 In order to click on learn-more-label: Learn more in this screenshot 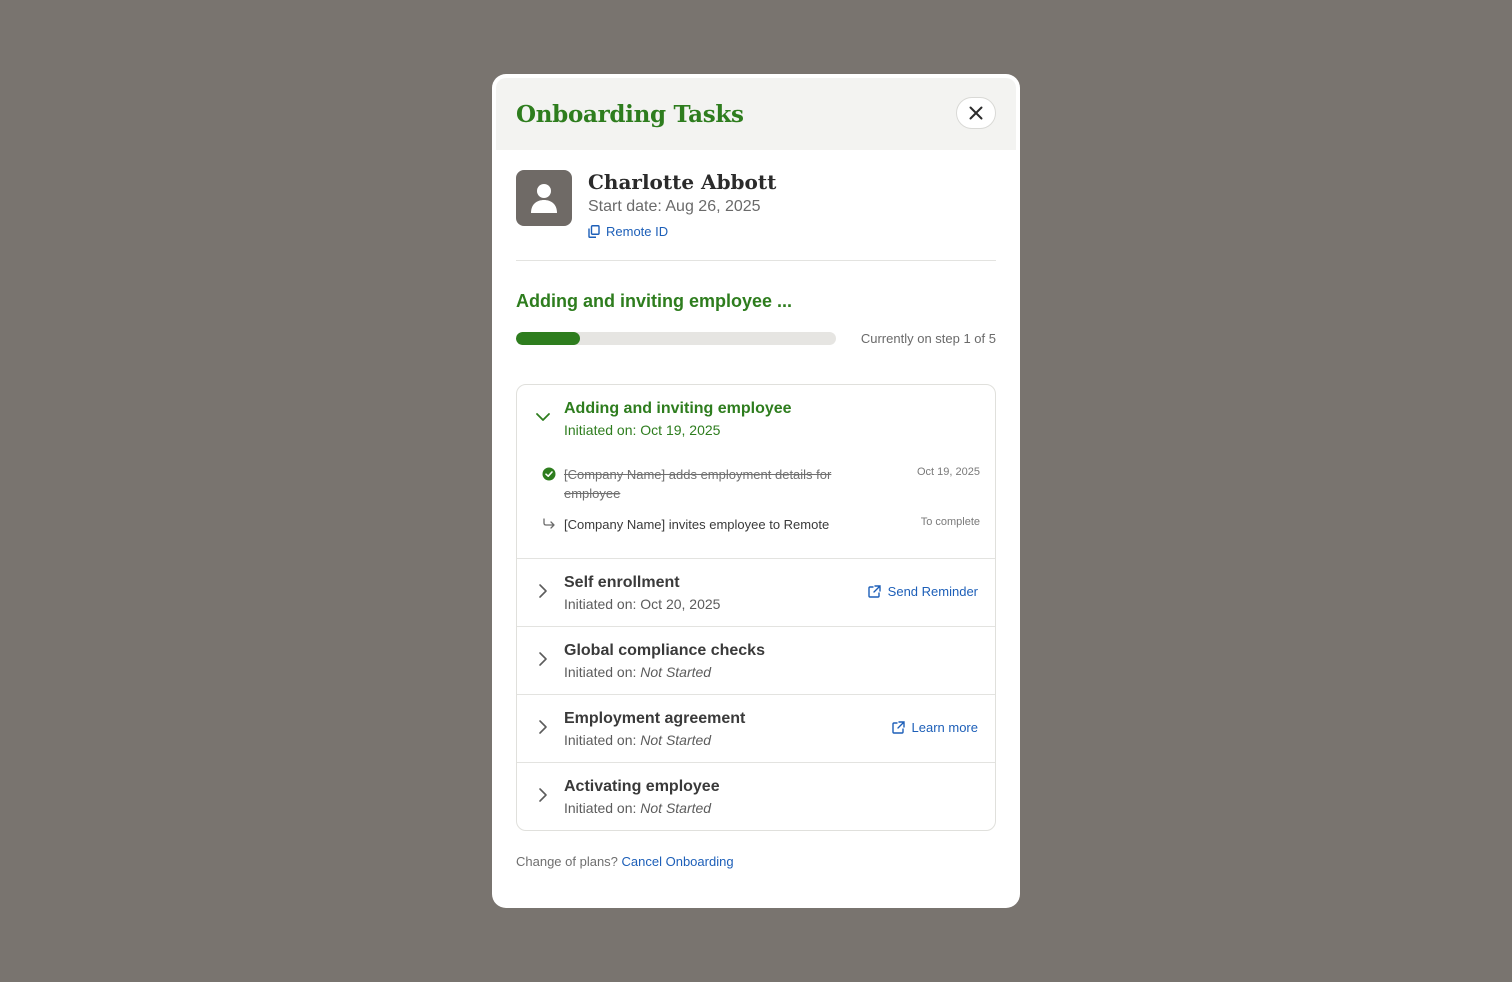, I will do `click(944, 727)`.